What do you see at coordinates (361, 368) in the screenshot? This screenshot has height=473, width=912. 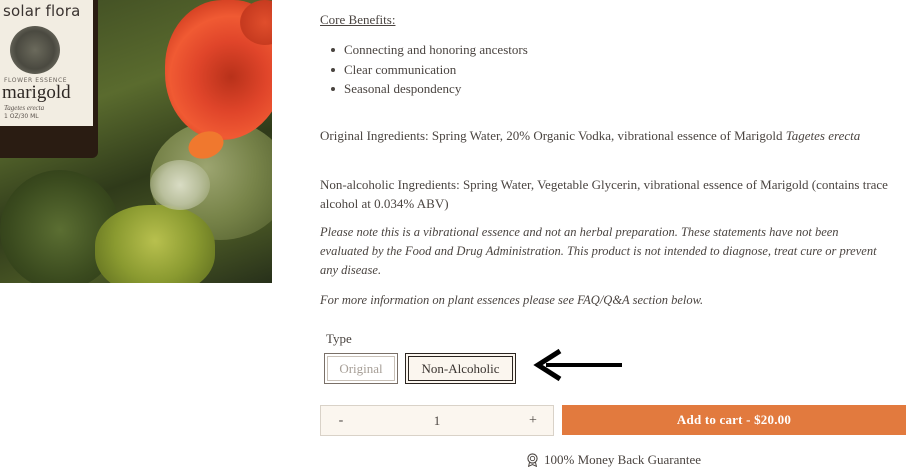 I see `type-option-original: Original` at bounding box center [361, 368].